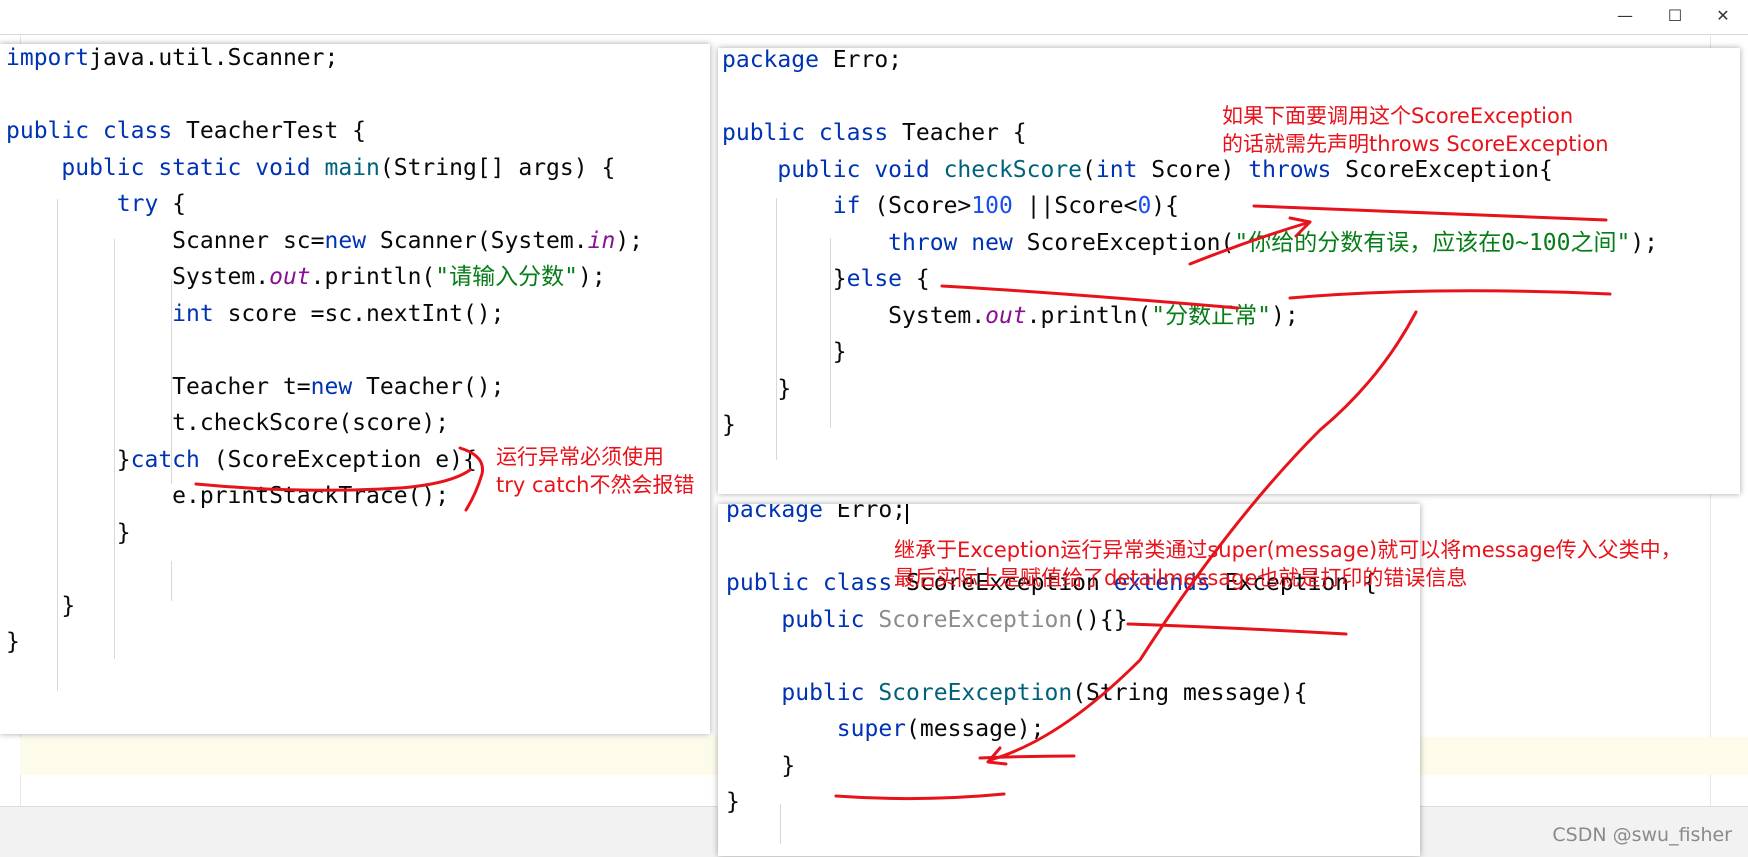 Image resolution: width=1748 pixels, height=857 pixels. I want to click on code-line: System.out.println("请输入分数");, so click(306, 277).